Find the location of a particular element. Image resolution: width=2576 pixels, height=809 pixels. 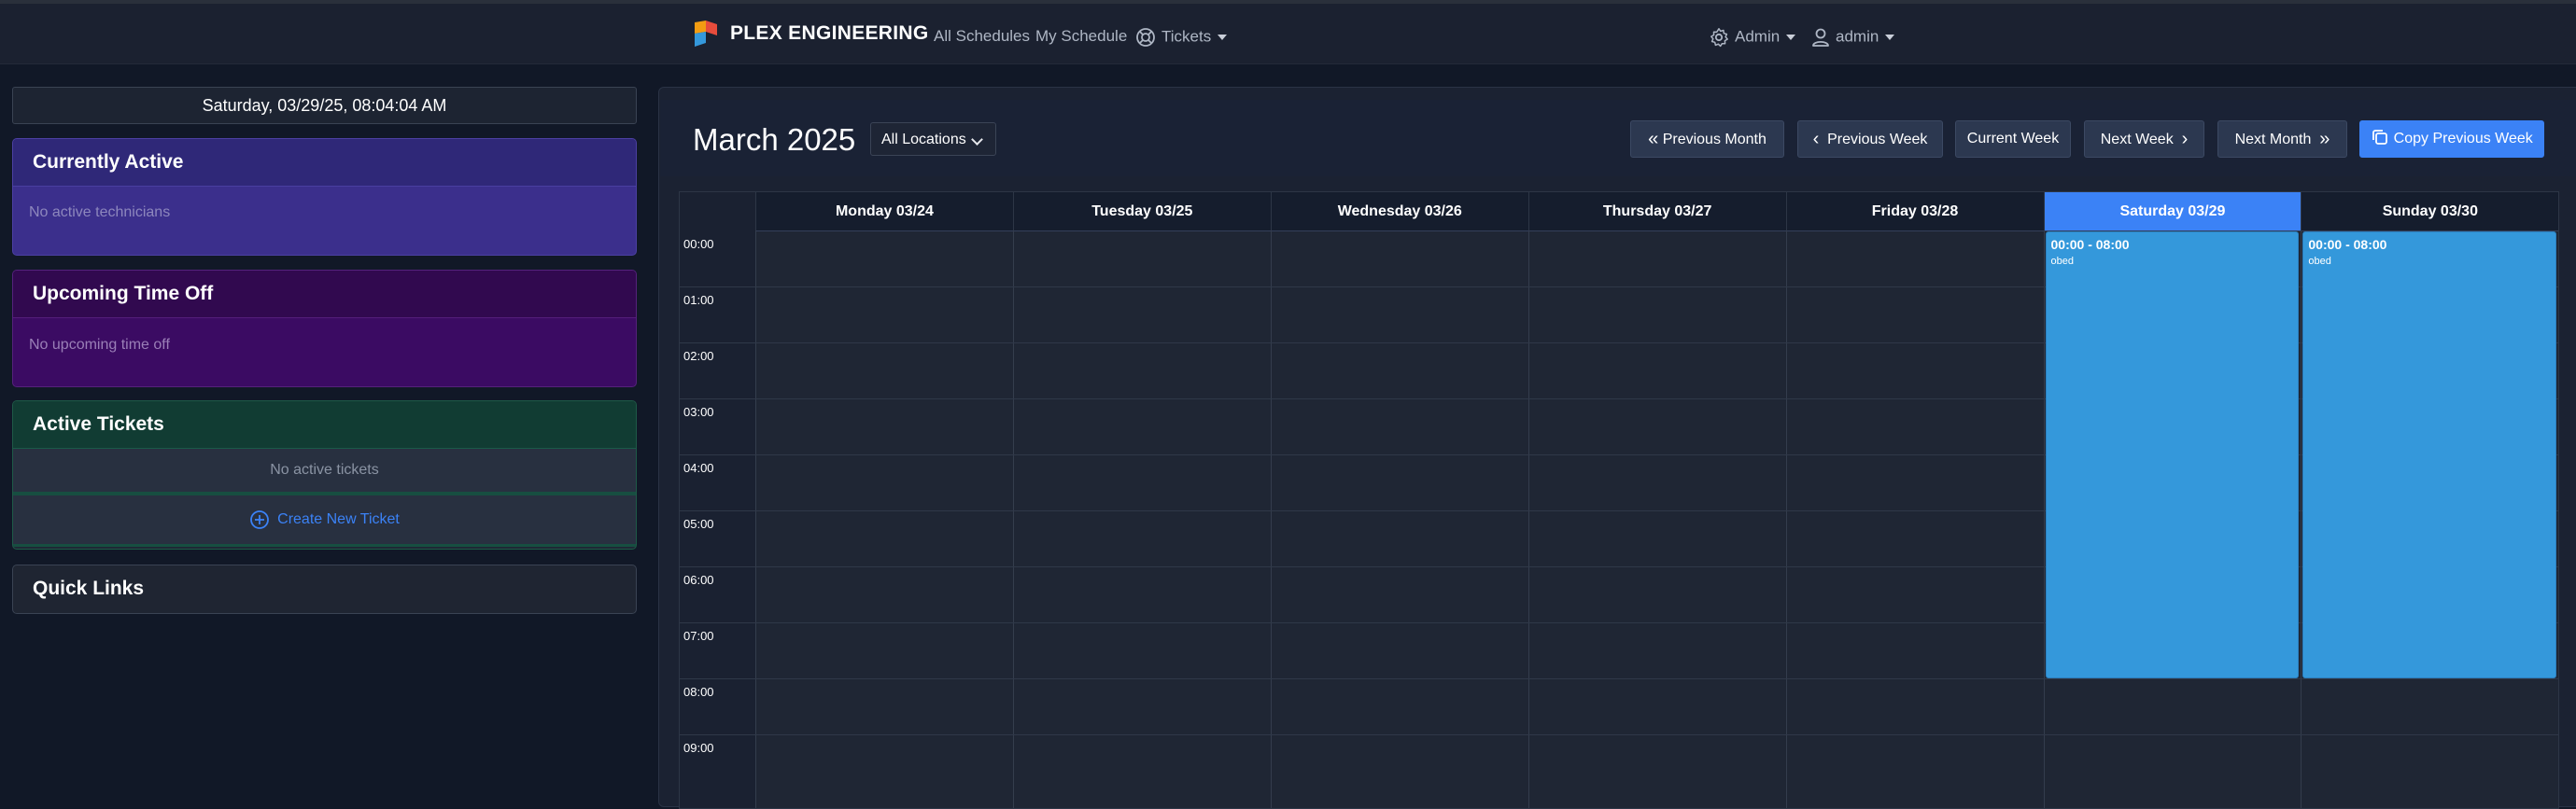

copy-previous-week-button: Copy Previous Week is located at coordinates (2451, 139).